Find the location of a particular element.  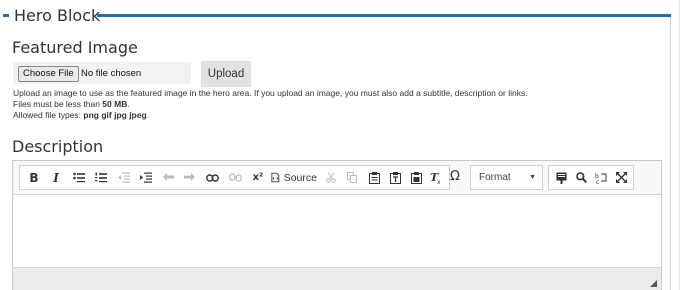

help-size-suffix: . is located at coordinates (128, 104).